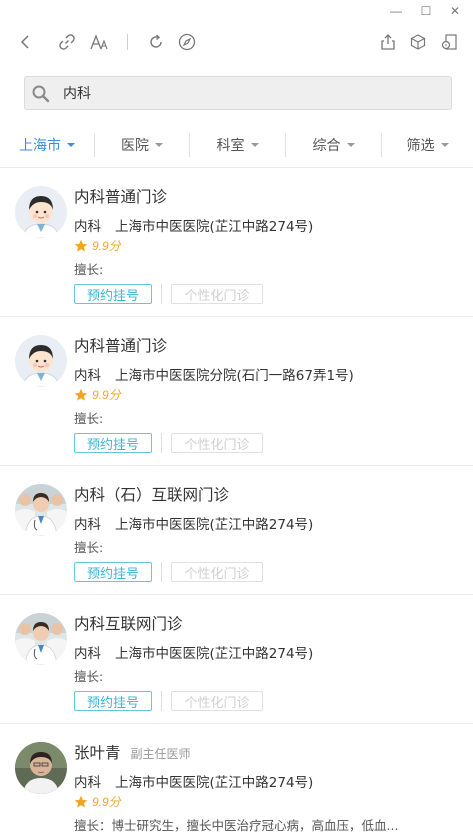 Image resolution: width=473 pixels, height=839 pixels. I want to click on filter-sort-label: 综合, so click(326, 146).